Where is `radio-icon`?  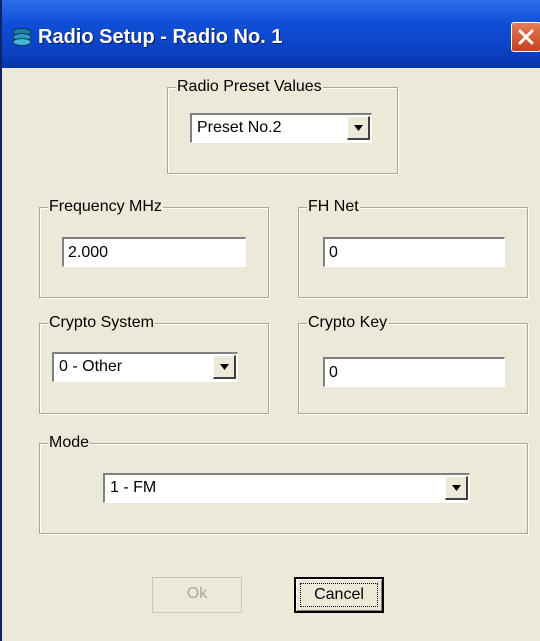
radio-icon is located at coordinates (22, 37).